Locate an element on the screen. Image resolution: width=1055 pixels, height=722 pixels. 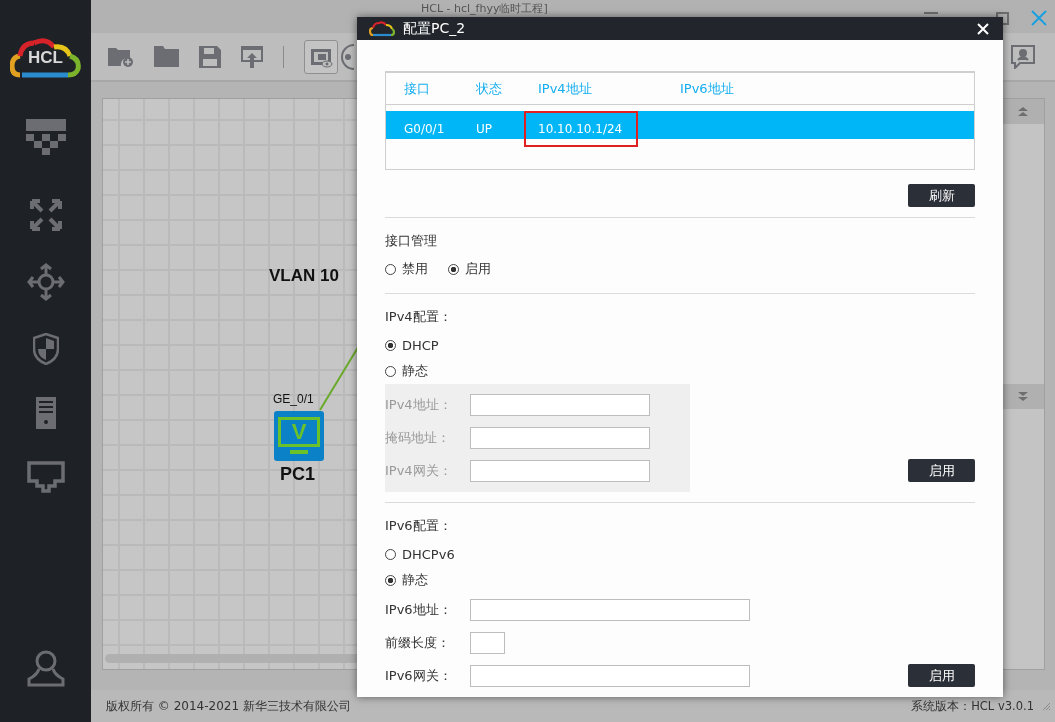
table-cell: UP is located at coordinates (484, 129).